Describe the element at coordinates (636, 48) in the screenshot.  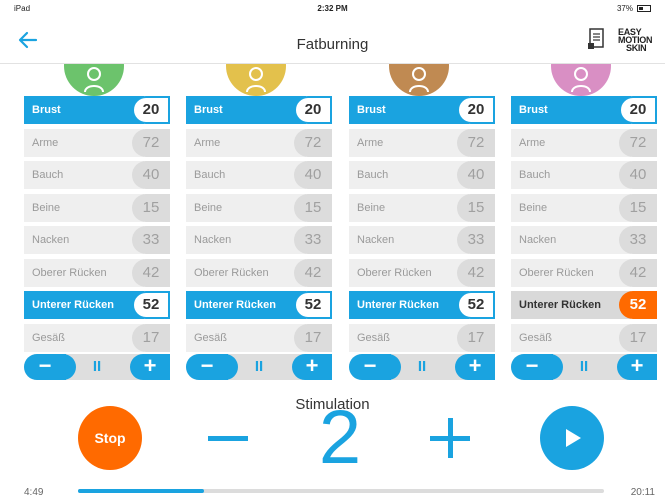
I see `logo-line: SKIN` at that location.